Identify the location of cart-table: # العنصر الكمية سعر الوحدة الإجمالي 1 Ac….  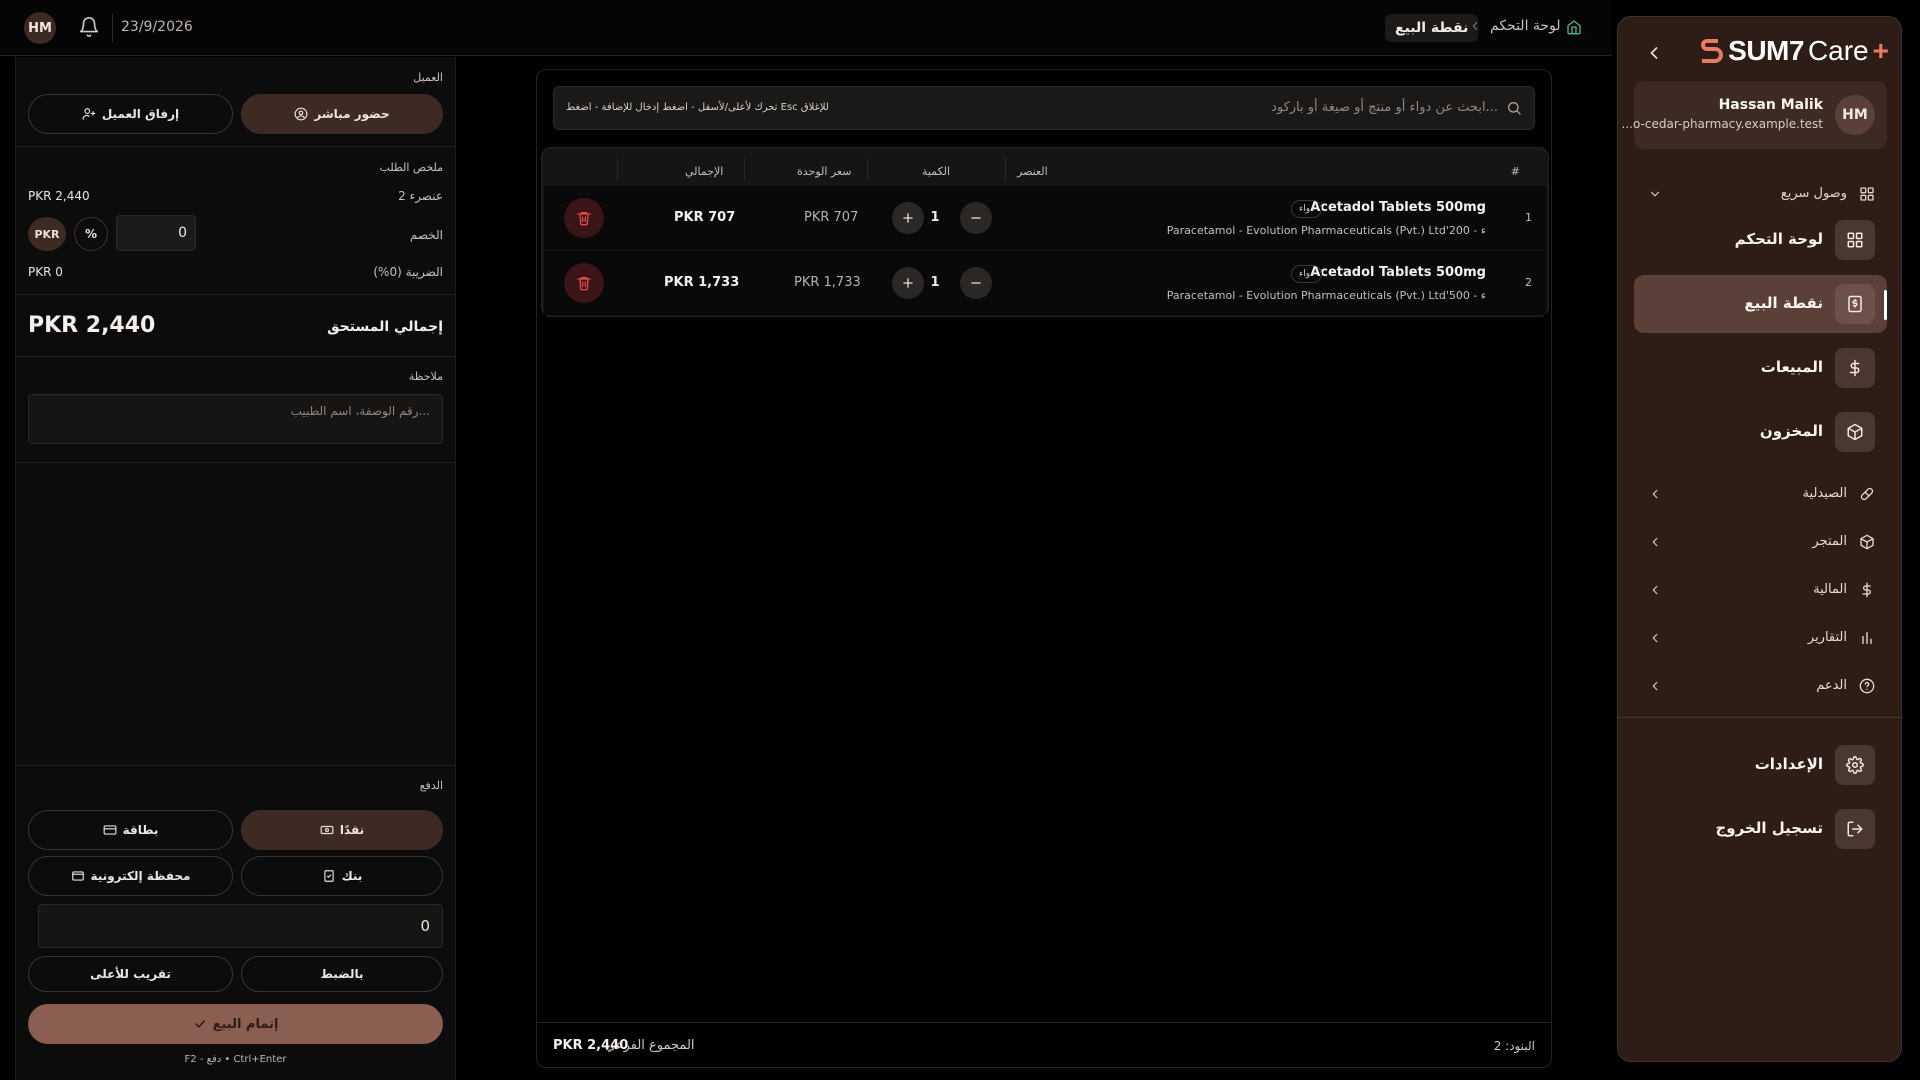
(1045, 232).